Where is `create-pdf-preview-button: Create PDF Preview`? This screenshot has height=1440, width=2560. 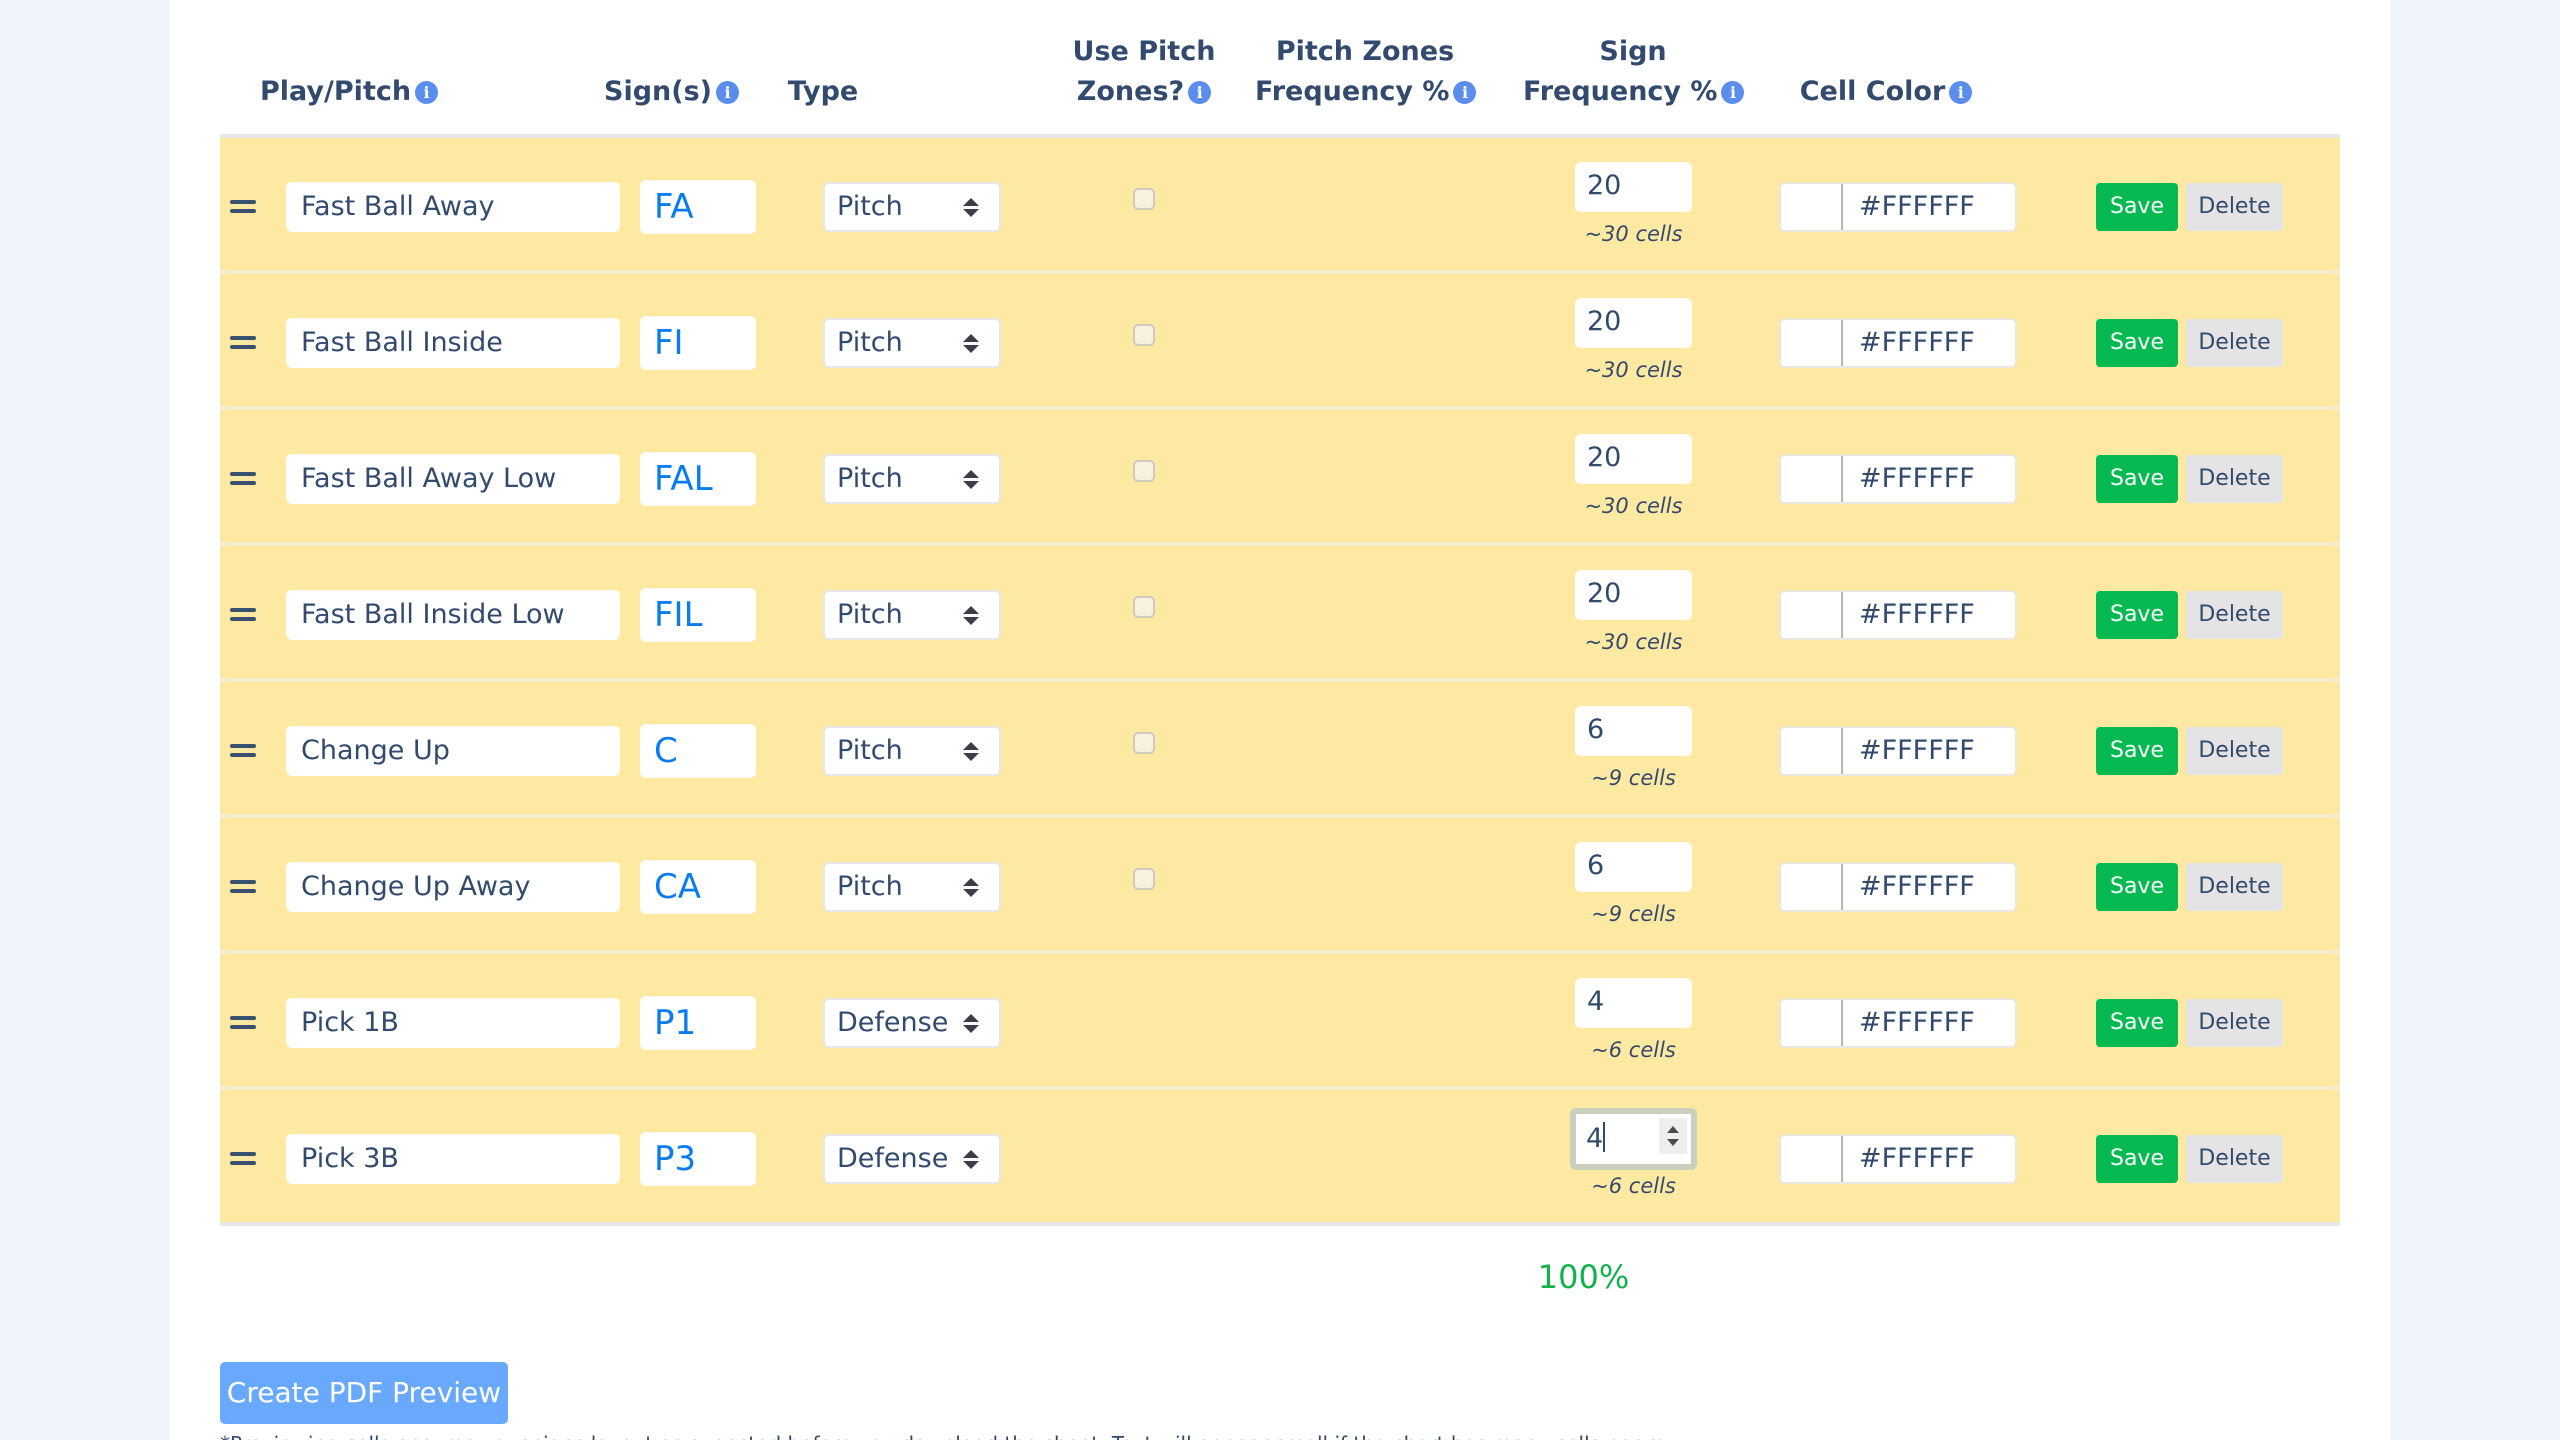 create-pdf-preview-button: Create PDF Preview is located at coordinates (364, 1393).